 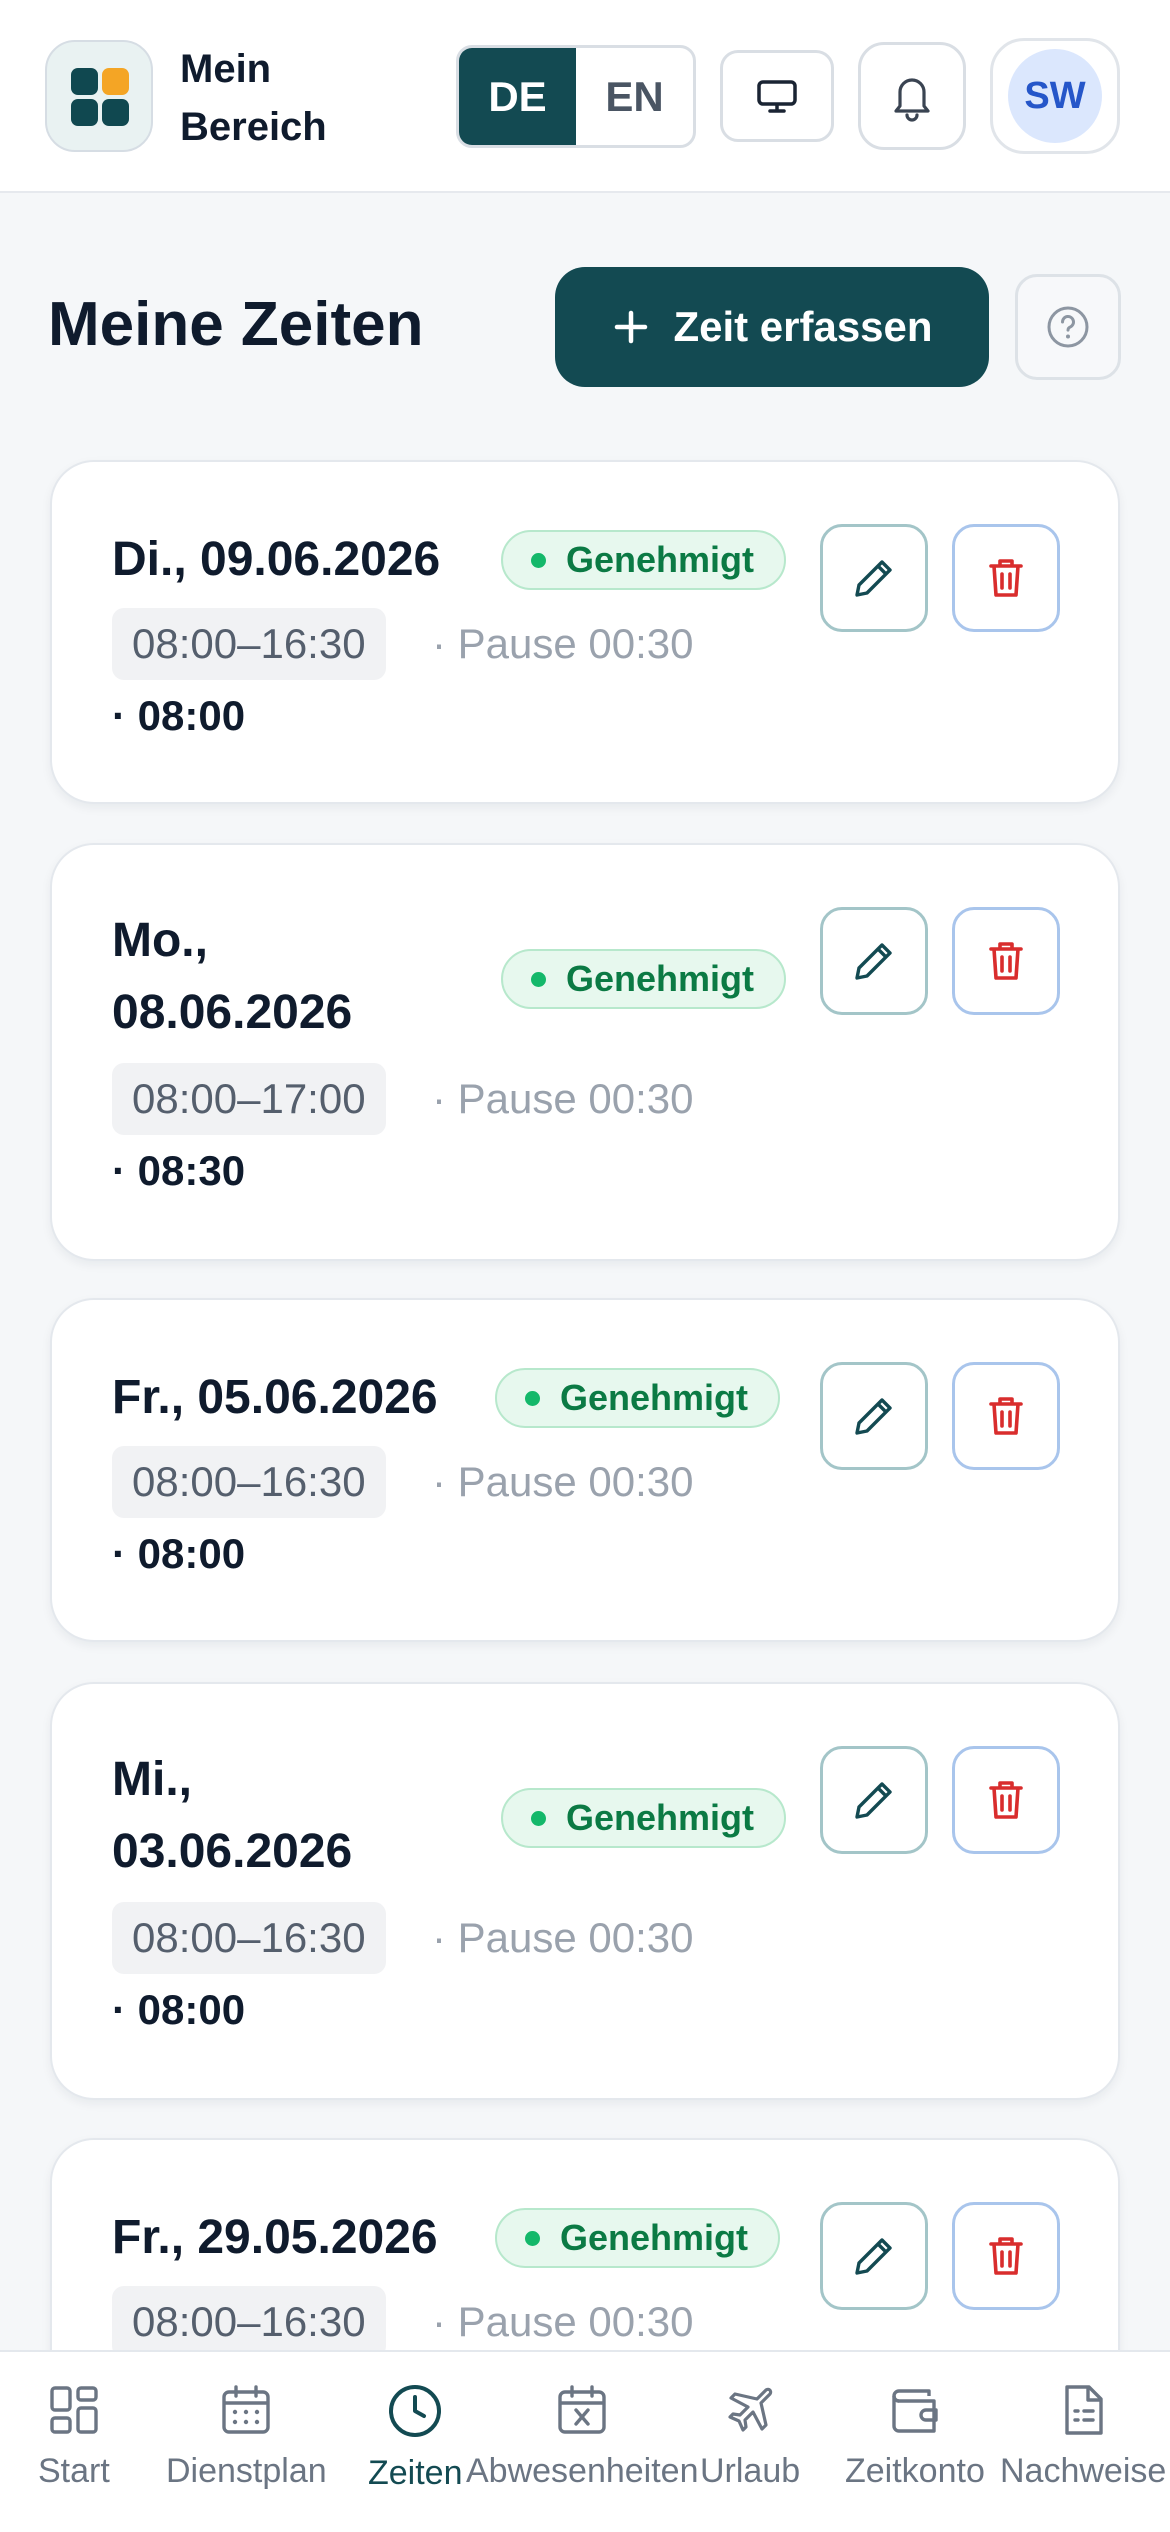 What do you see at coordinates (517, 96) in the screenshot?
I see `lang-de-button: DE` at bounding box center [517, 96].